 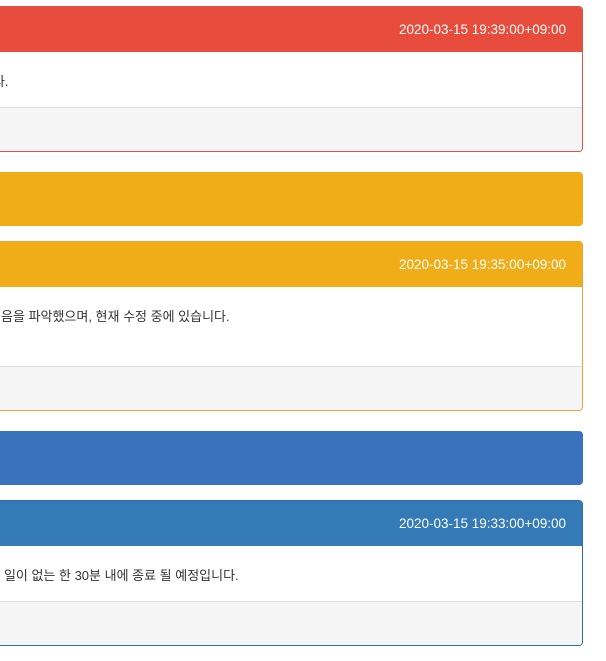 What do you see at coordinates (291, 458) in the screenshot?
I see `status-bar-info` at bounding box center [291, 458].